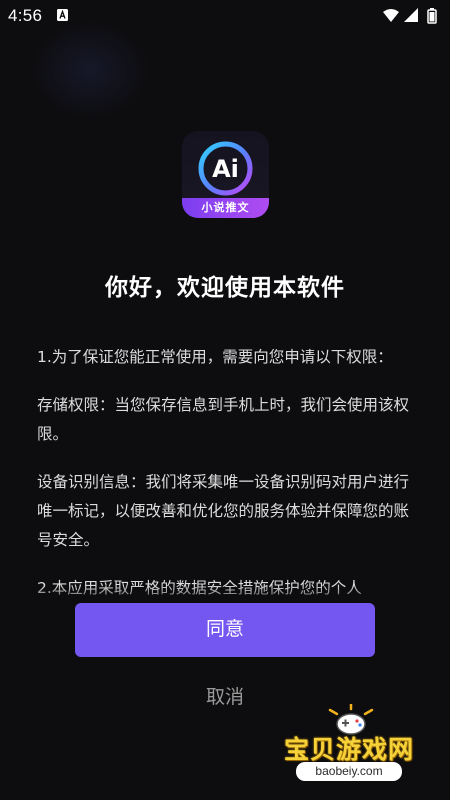 Image resolution: width=450 pixels, height=800 pixels. Describe the element at coordinates (391, 15) in the screenshot. I see `wifi-icon` at that location.